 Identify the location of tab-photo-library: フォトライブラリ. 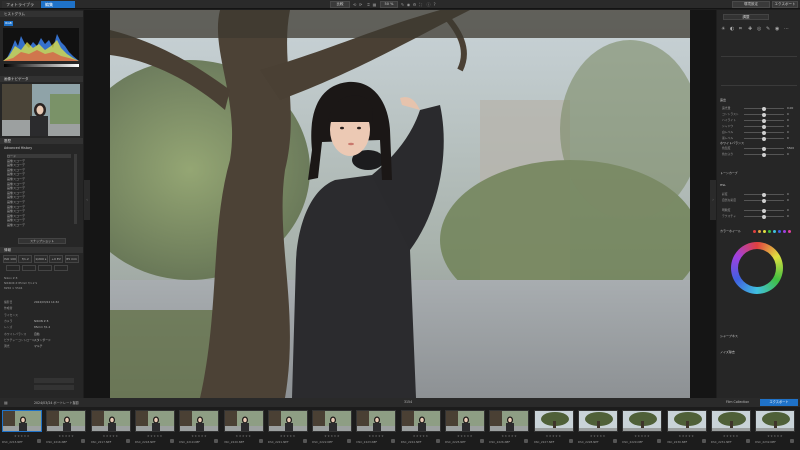
(21, 7).